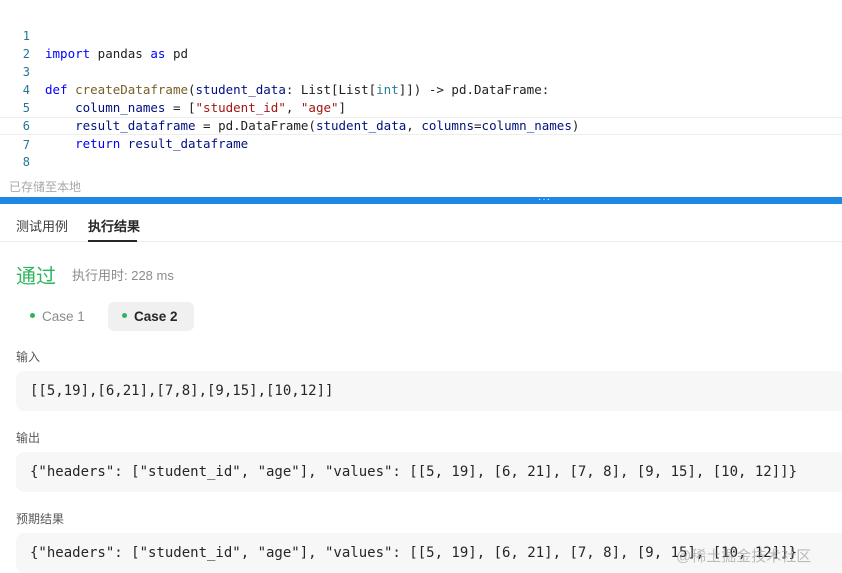 The image size is (842, 573). I want to click on tab-test-cases: 测试用例, so click(42, 225).